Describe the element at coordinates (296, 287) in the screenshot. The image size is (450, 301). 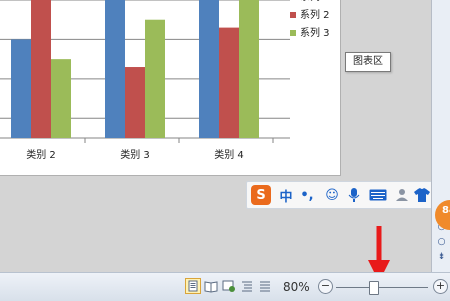
I see `zoom-level-label: 80%` at that location.